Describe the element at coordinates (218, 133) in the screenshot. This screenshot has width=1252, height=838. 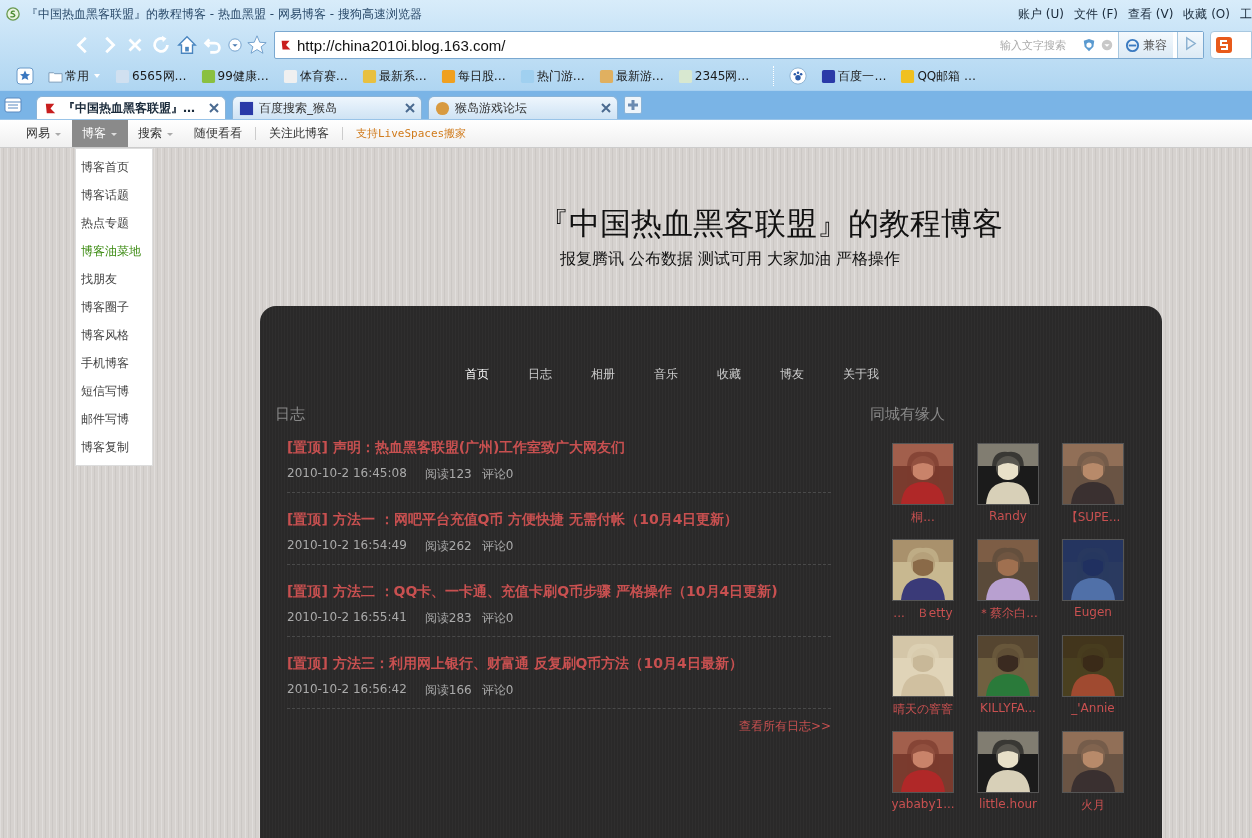
I see `blog-menu-item: 随便看看` at that location.